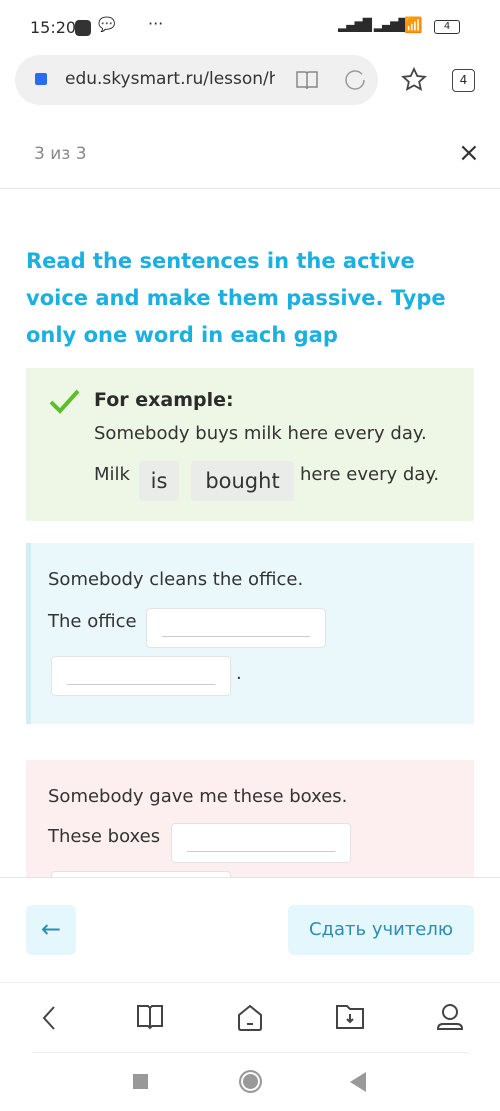 The width and height of the screenshot is (500, 1111). What do you see at coordinates (156, 23) in the screenshot?
I see `more-icon: ···` at bounding box center [156, 23].